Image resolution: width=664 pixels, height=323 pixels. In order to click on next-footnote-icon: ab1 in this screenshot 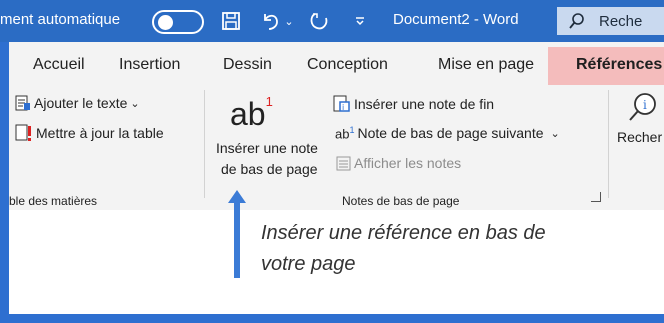, I will do `click(345, 133)`.